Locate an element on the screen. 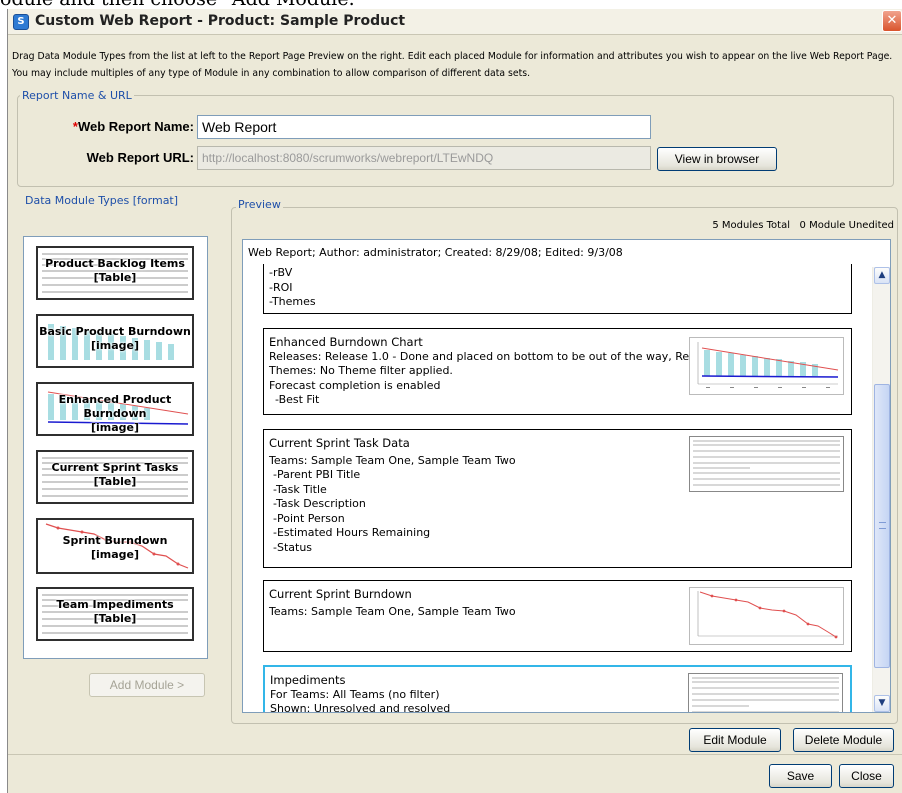 The height and width of the screenshot is (793, 902). app-icon: S is located at coordinates (21, 22).